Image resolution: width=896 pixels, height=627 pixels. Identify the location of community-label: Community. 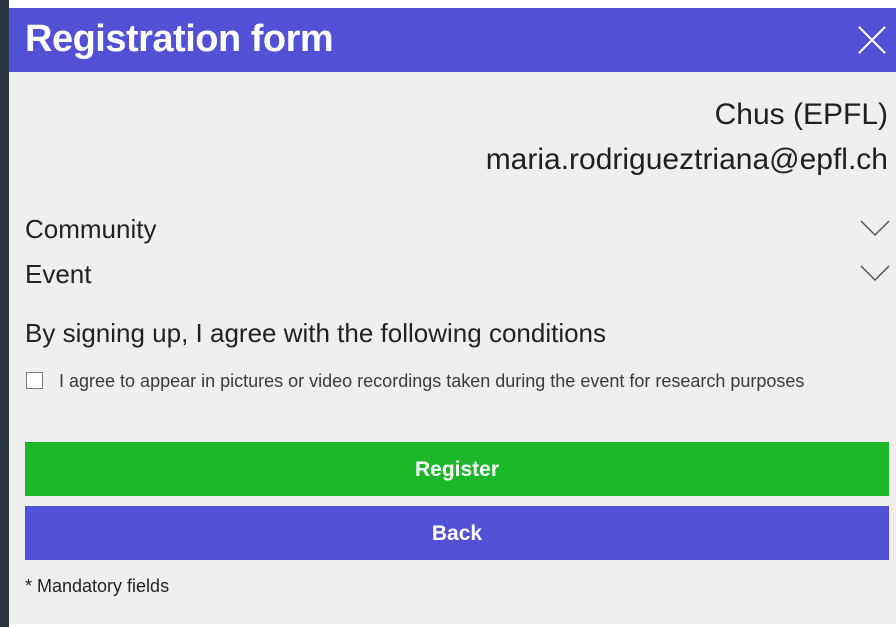
(91, 229).